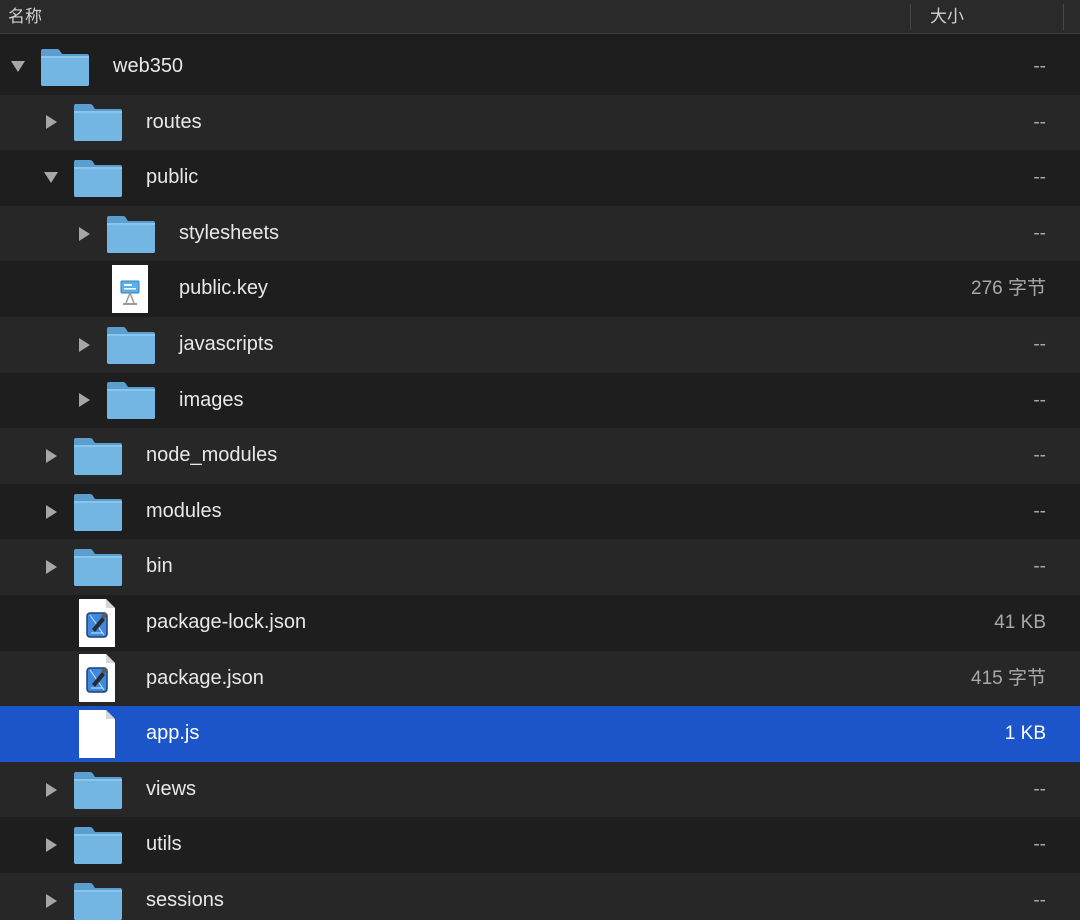 The image size is (1080, 920). Describe the element at coordinates (1008, 678) in the screenshot. I see `item-size: 415 字节` at that location.